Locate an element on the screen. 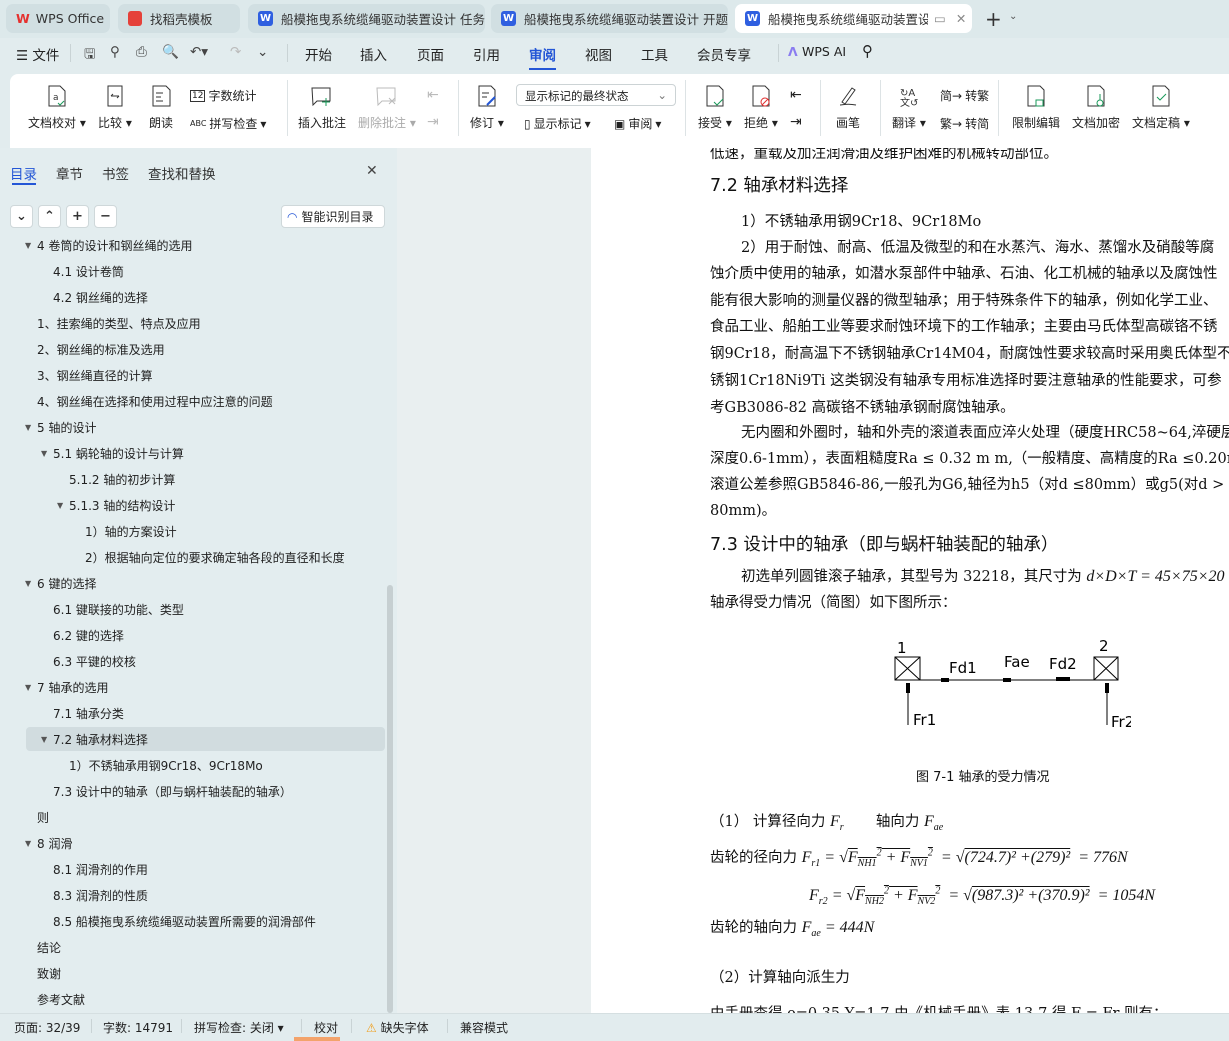 This screenshot has height=1041, width=1229. toc-item: 则 is located at coordinates (205, 817).